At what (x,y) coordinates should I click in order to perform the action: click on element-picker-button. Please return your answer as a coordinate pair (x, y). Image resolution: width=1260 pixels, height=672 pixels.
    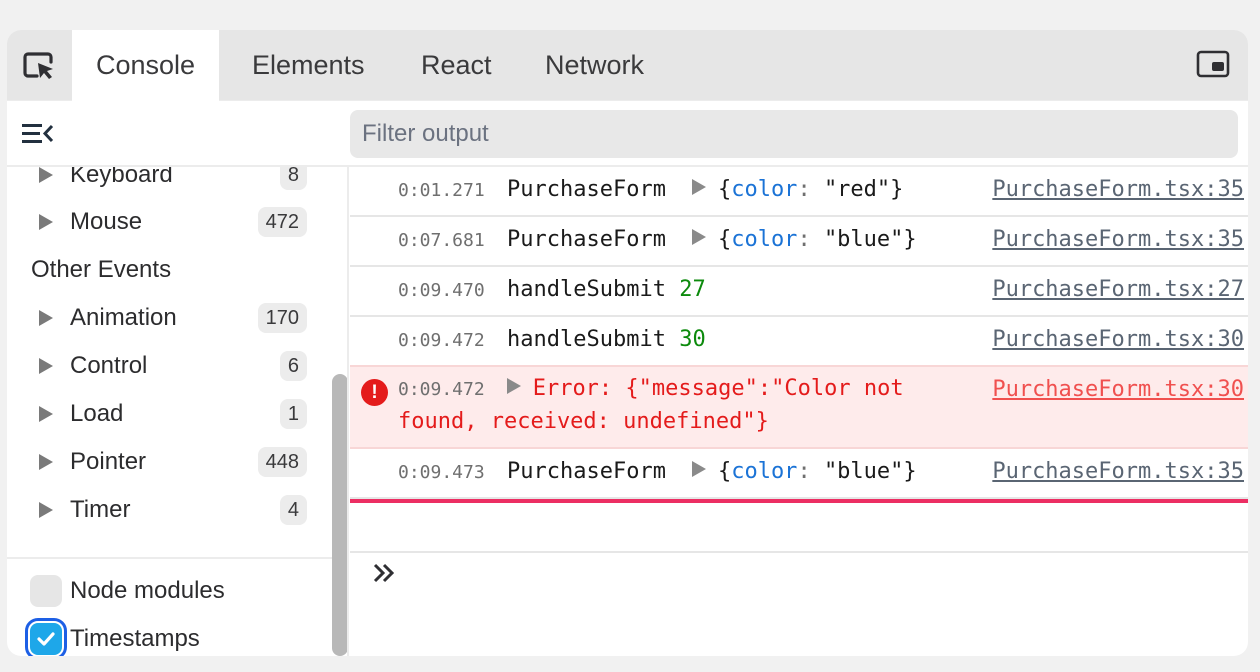
    Looking at the image, I should click on (39, 65).